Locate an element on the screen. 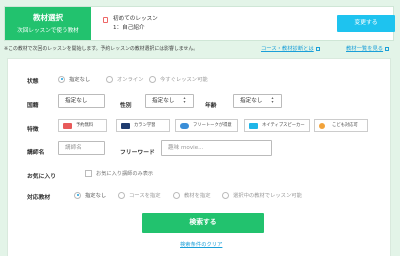 The width and height of the screenshot is (400, 256). material-list-link-label: 教材一覧を見る is located at coordinates (365, 49).